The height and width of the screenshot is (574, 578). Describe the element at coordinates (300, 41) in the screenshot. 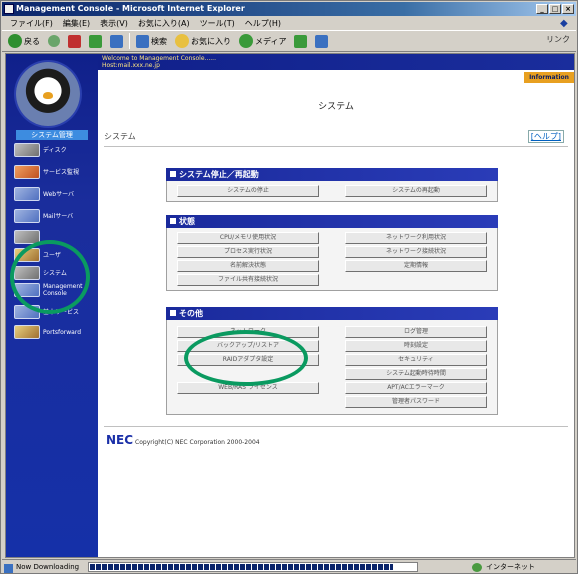

I see `history-button` at that location.